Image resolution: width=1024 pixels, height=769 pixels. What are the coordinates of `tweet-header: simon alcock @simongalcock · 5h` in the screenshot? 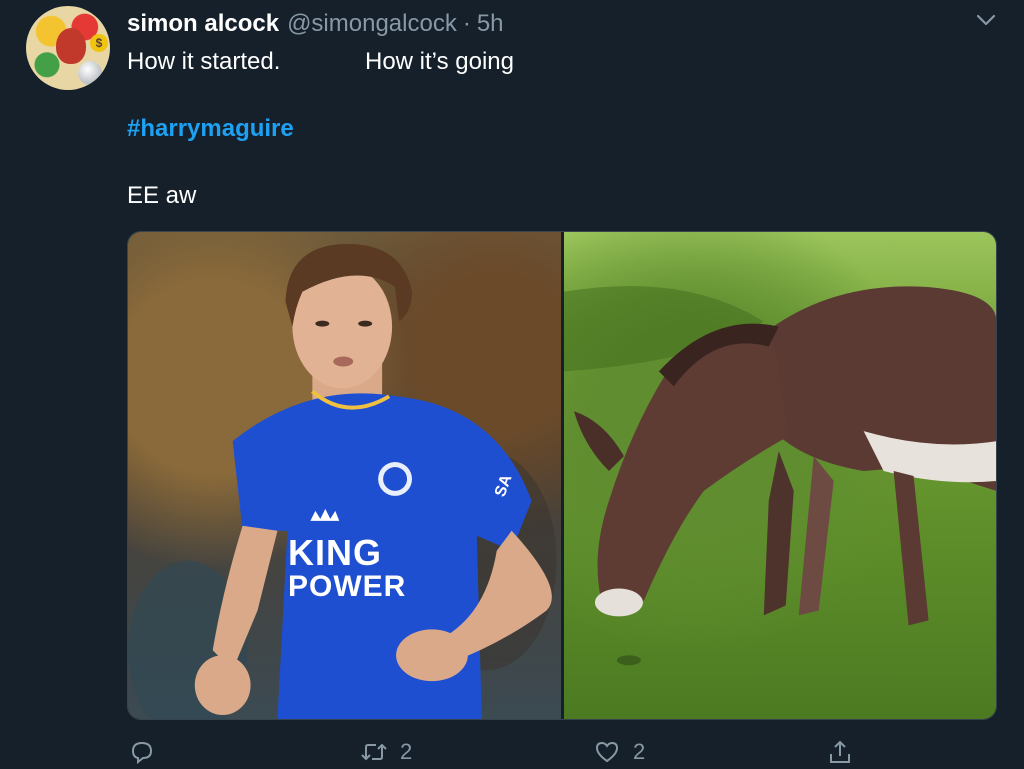 It's located at (315, 25).